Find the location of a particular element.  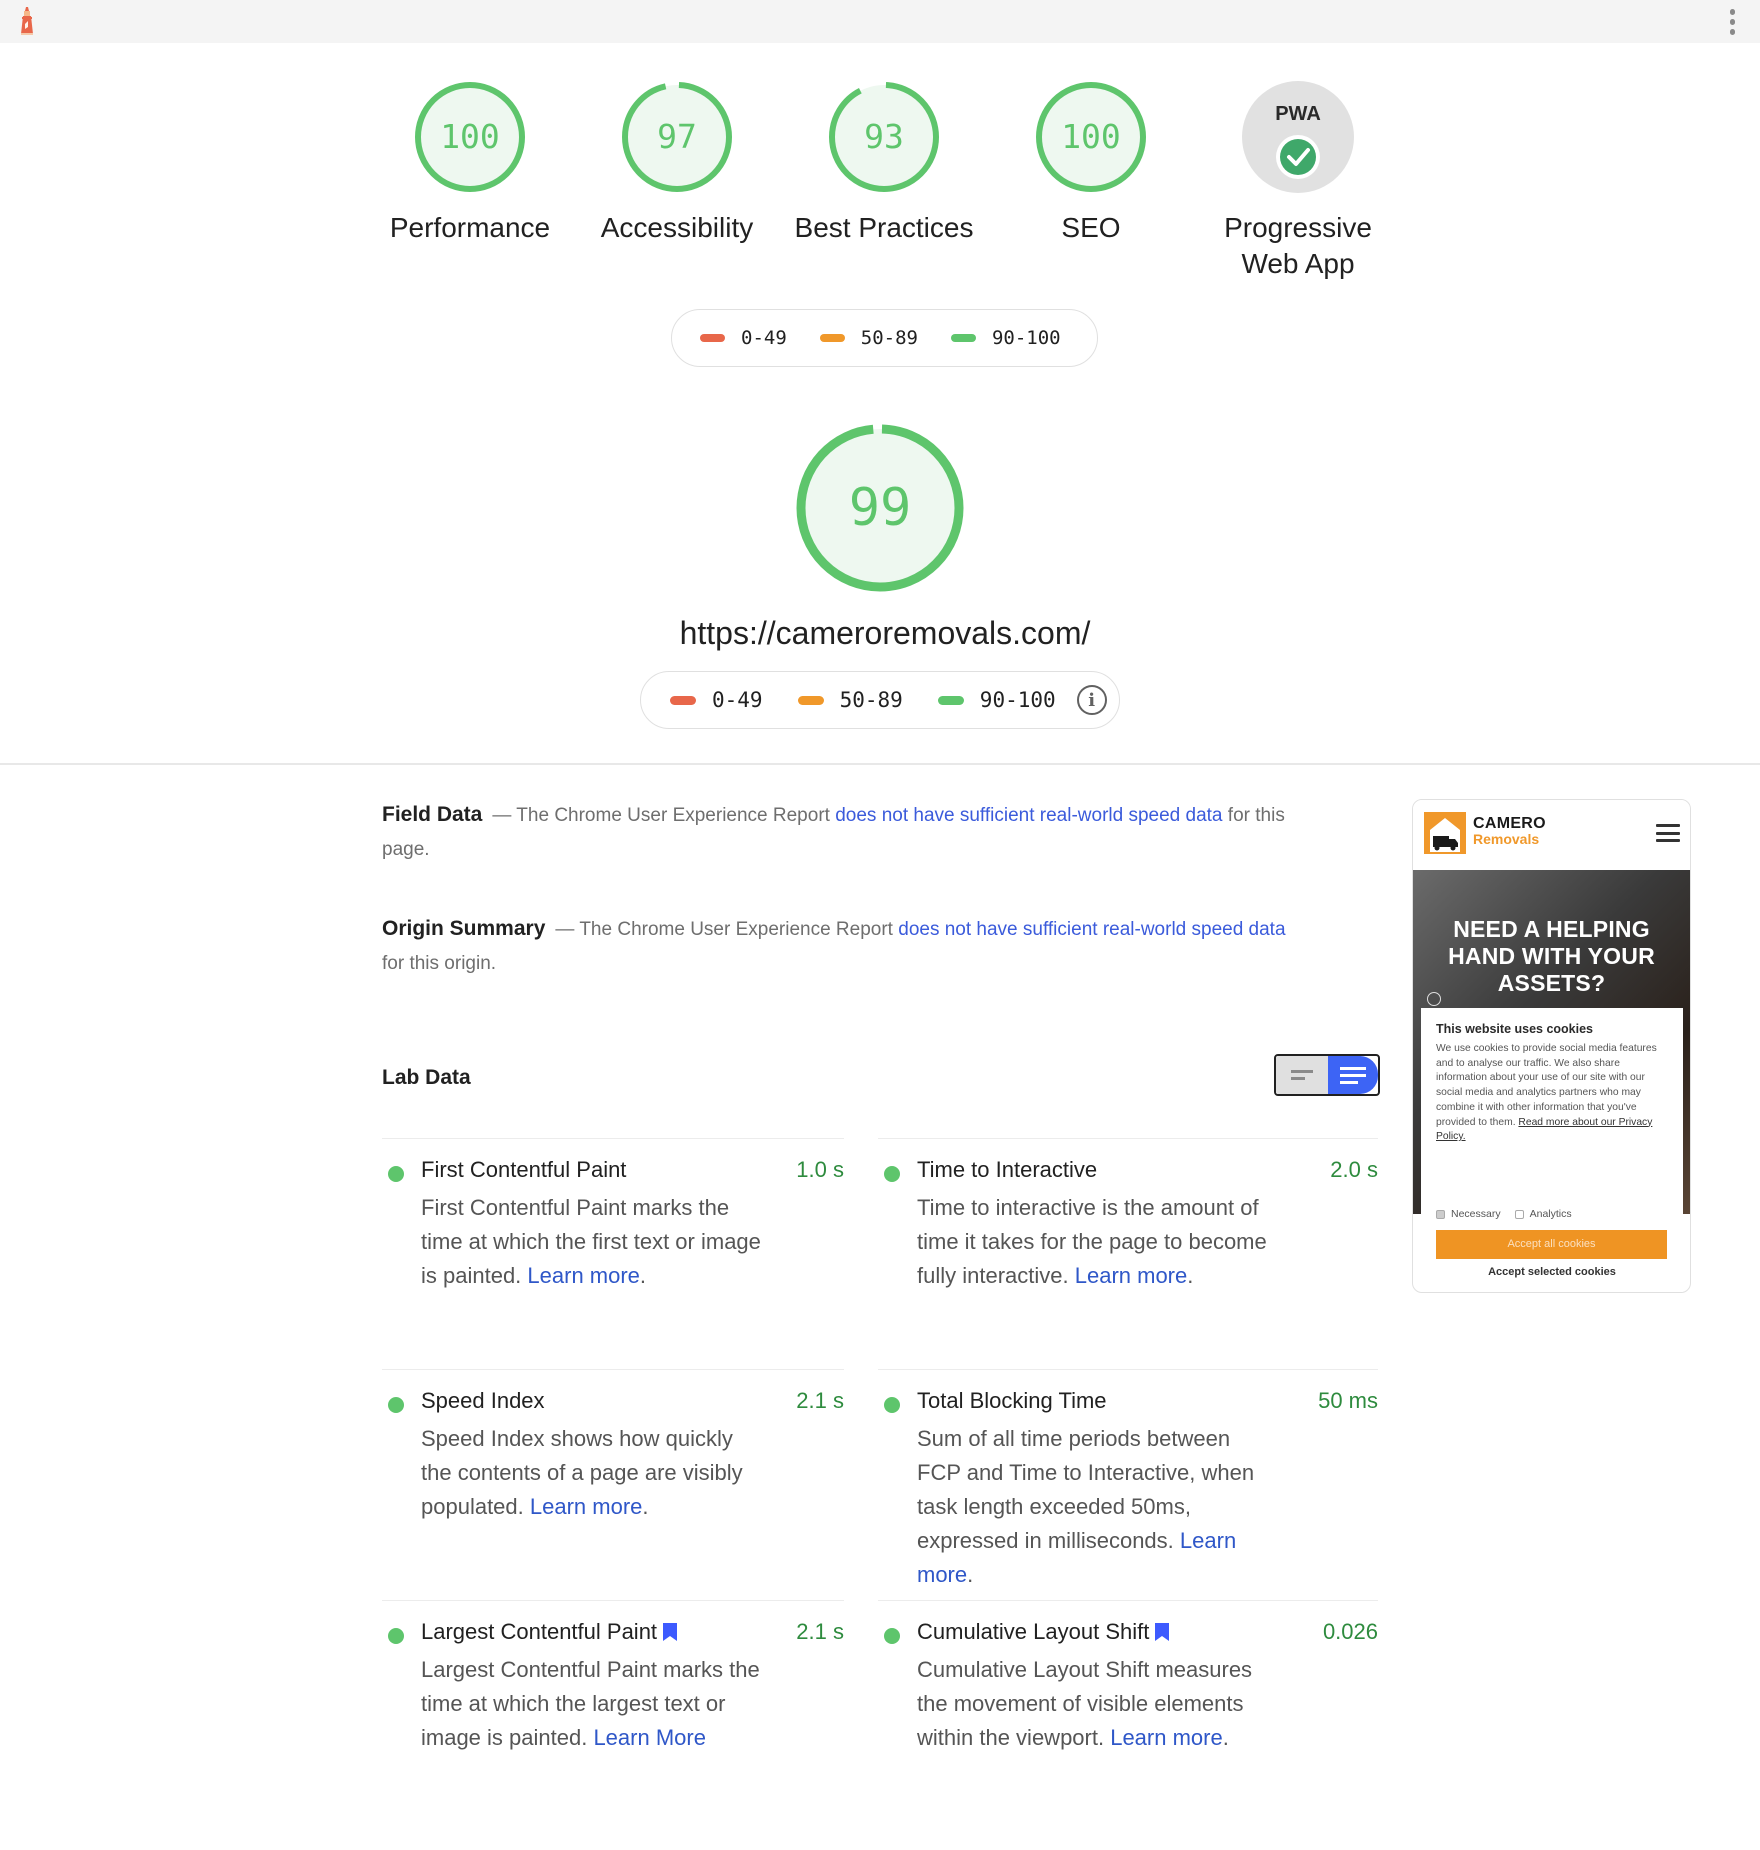

hero-line: ASSETS? is located at coordinates (1551, 983).